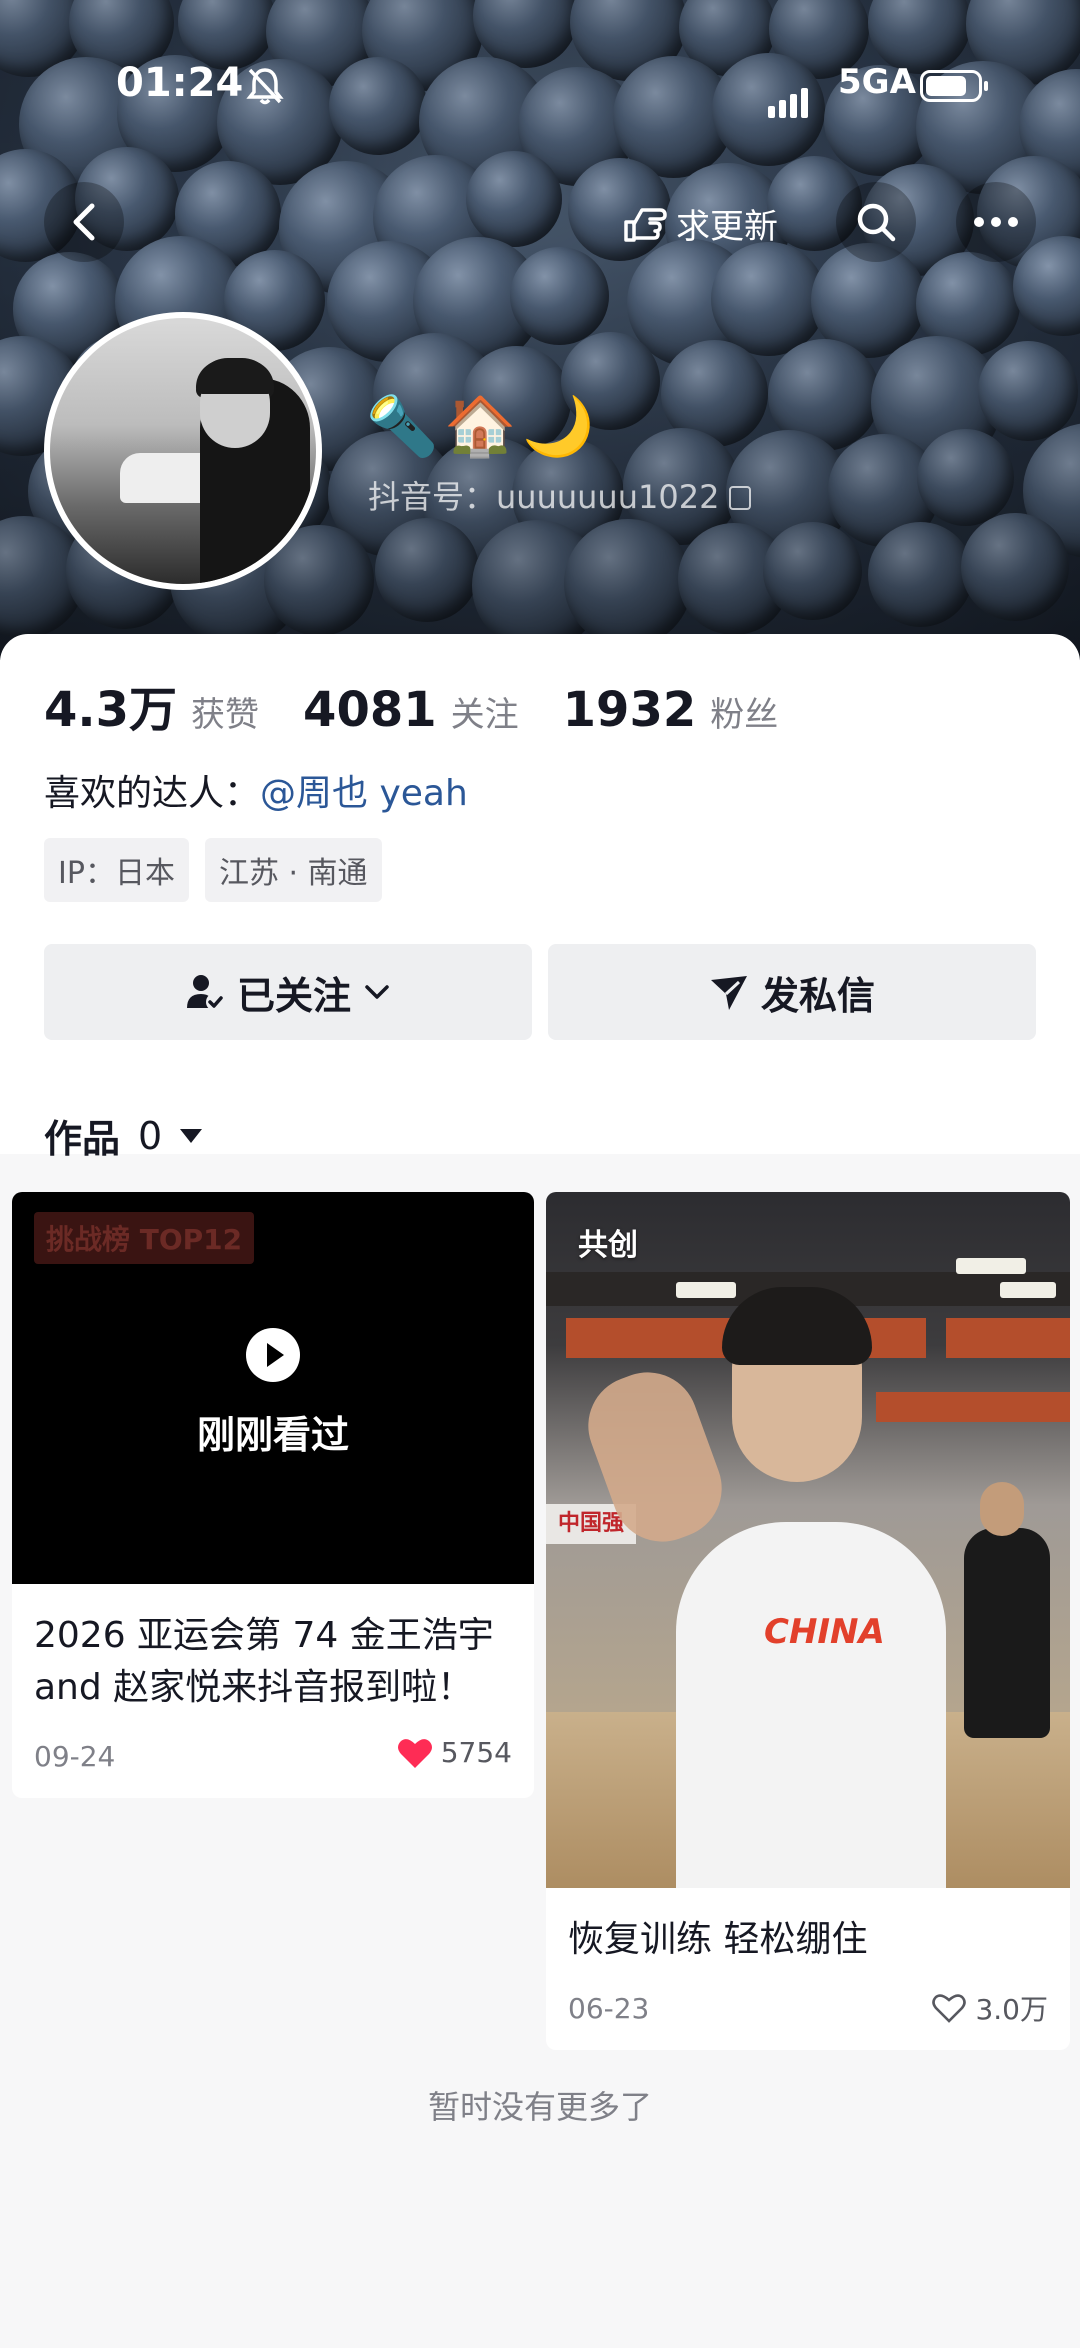 Image resolution: width=1080 pixels, height=2348 pixels. What do you see at coordinates (630, 710) in the screenshot?
I see `followers-count: 1932` at bounding box center [630, 710].